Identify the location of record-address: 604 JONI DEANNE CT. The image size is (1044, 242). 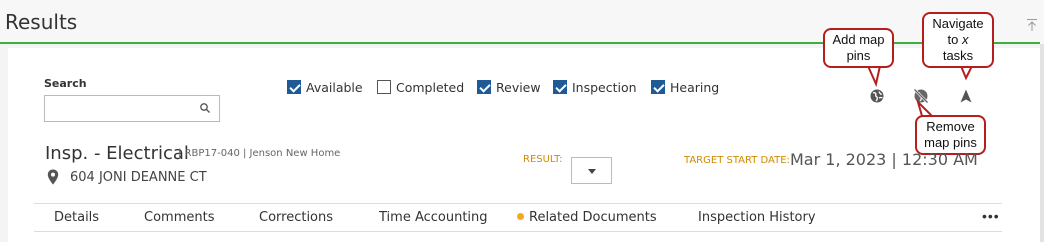
(138, 177).